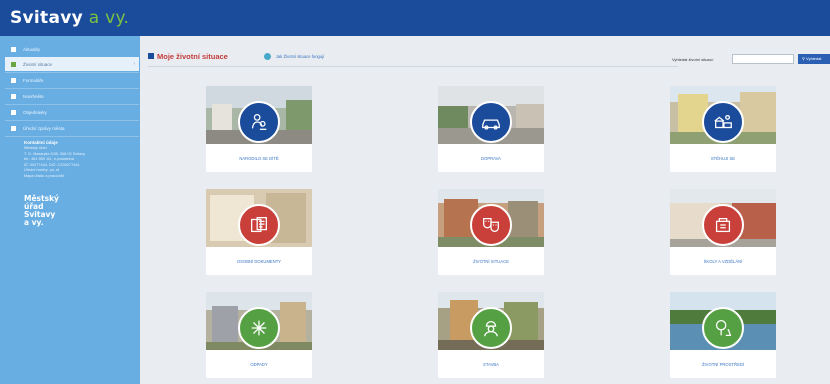 This screenshot has width=830, height=384. Describe the element at coordinates (34, 222) in the screenshot. I see `office-line: a vy.` at that location.